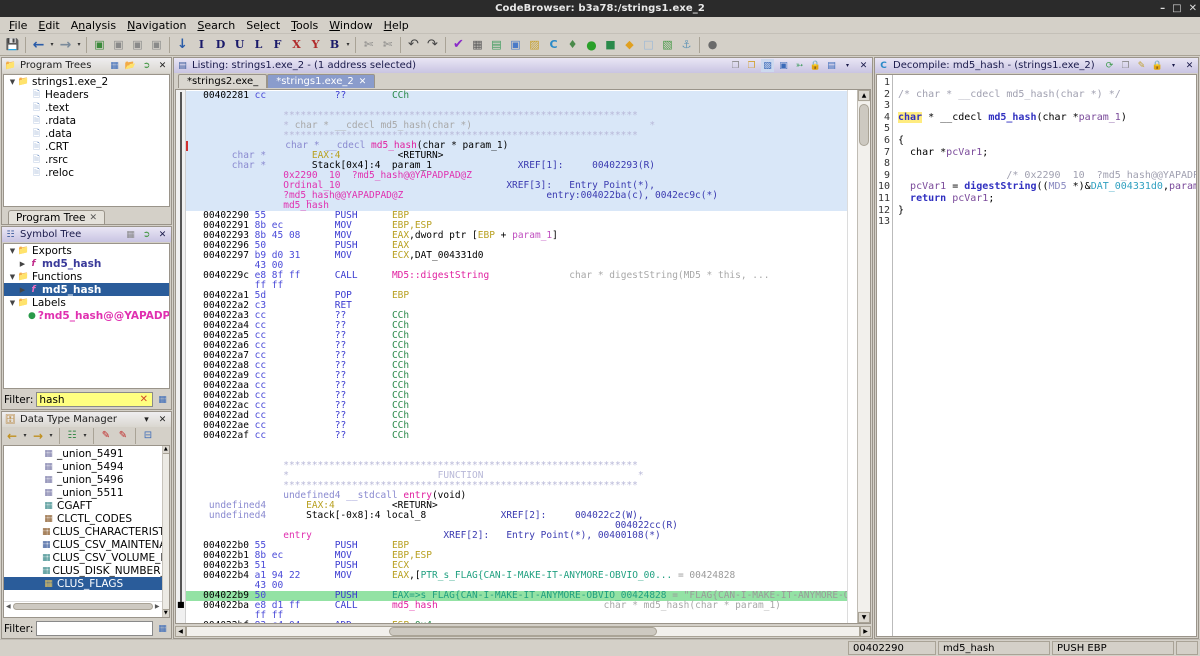  I want to click on expand-arrow-icon: ▶, so click(22, 264).